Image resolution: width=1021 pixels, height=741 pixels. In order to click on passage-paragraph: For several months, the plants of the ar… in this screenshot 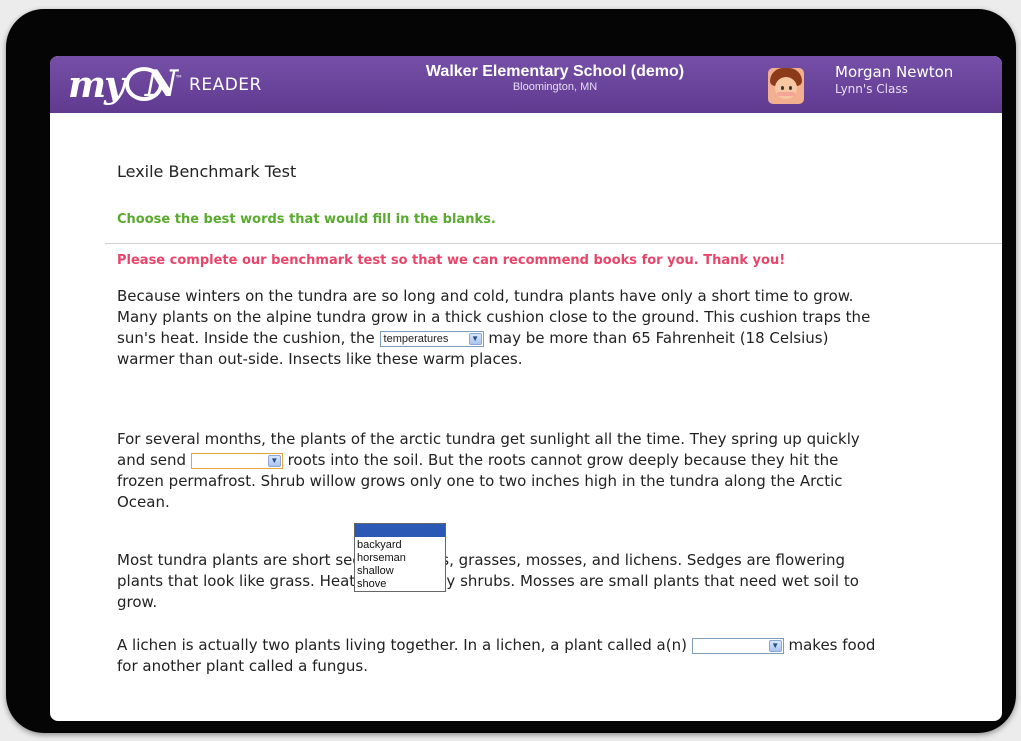, I will do `click(497, 471)`.